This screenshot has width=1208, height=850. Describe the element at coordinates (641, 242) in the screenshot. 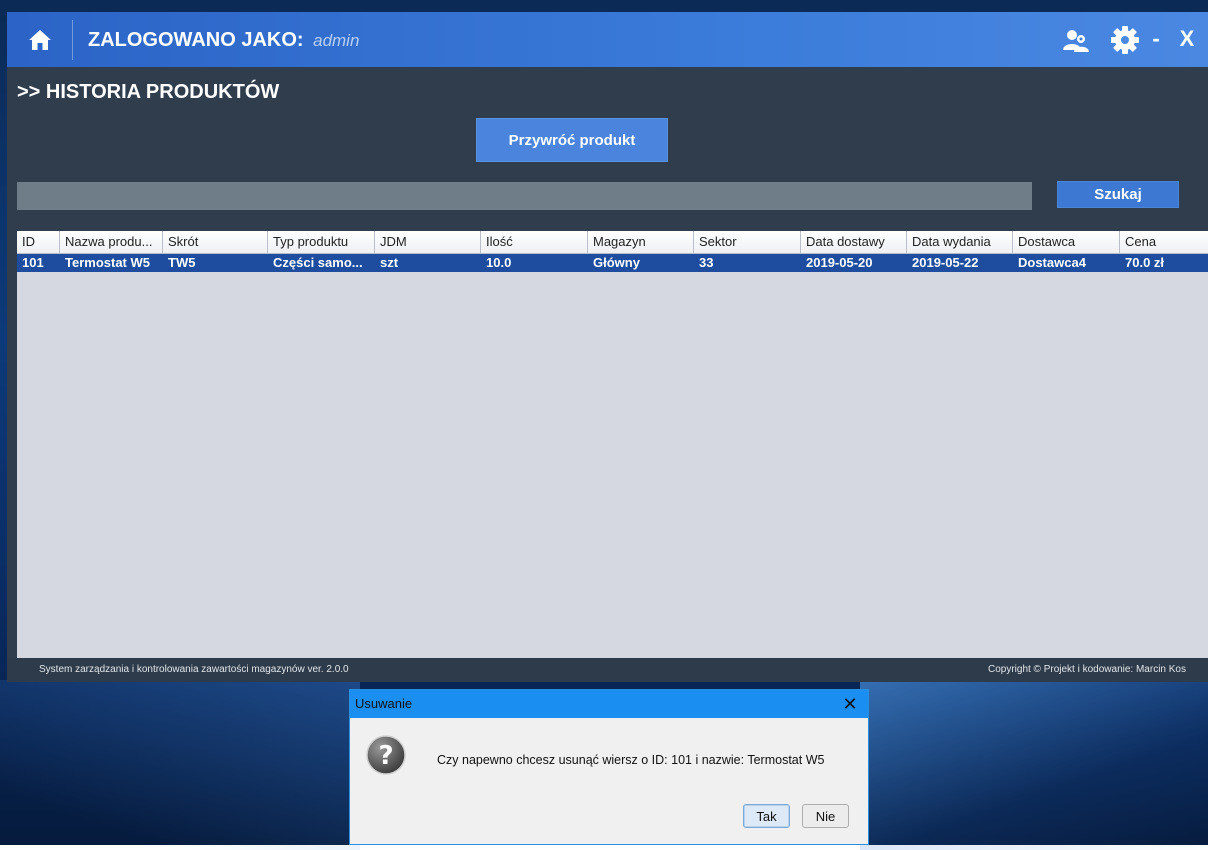

I see `column-header-warehouse: Magazyn` at that location.